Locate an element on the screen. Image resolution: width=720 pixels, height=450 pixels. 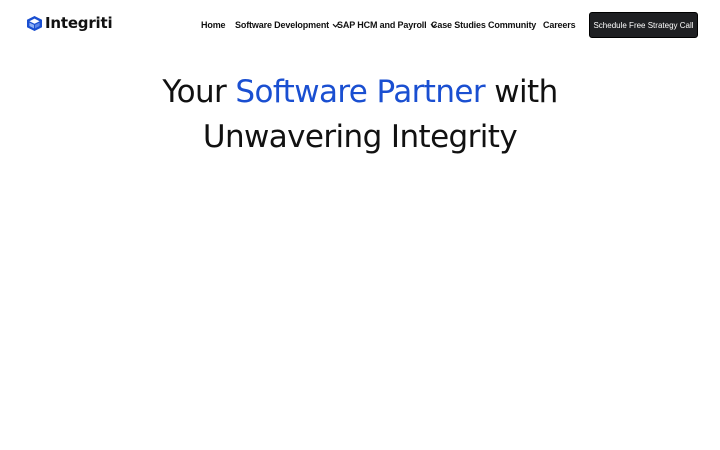
hero-title-line-1: Your Software Partner with is located at coordinates (360, 92).